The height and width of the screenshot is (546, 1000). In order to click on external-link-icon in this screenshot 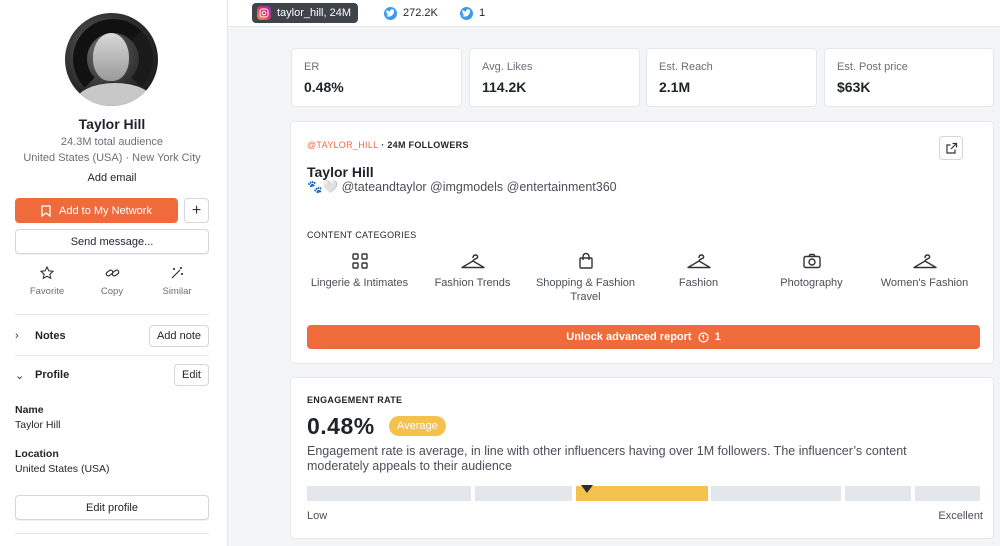, I will do `click(951, 148)`.